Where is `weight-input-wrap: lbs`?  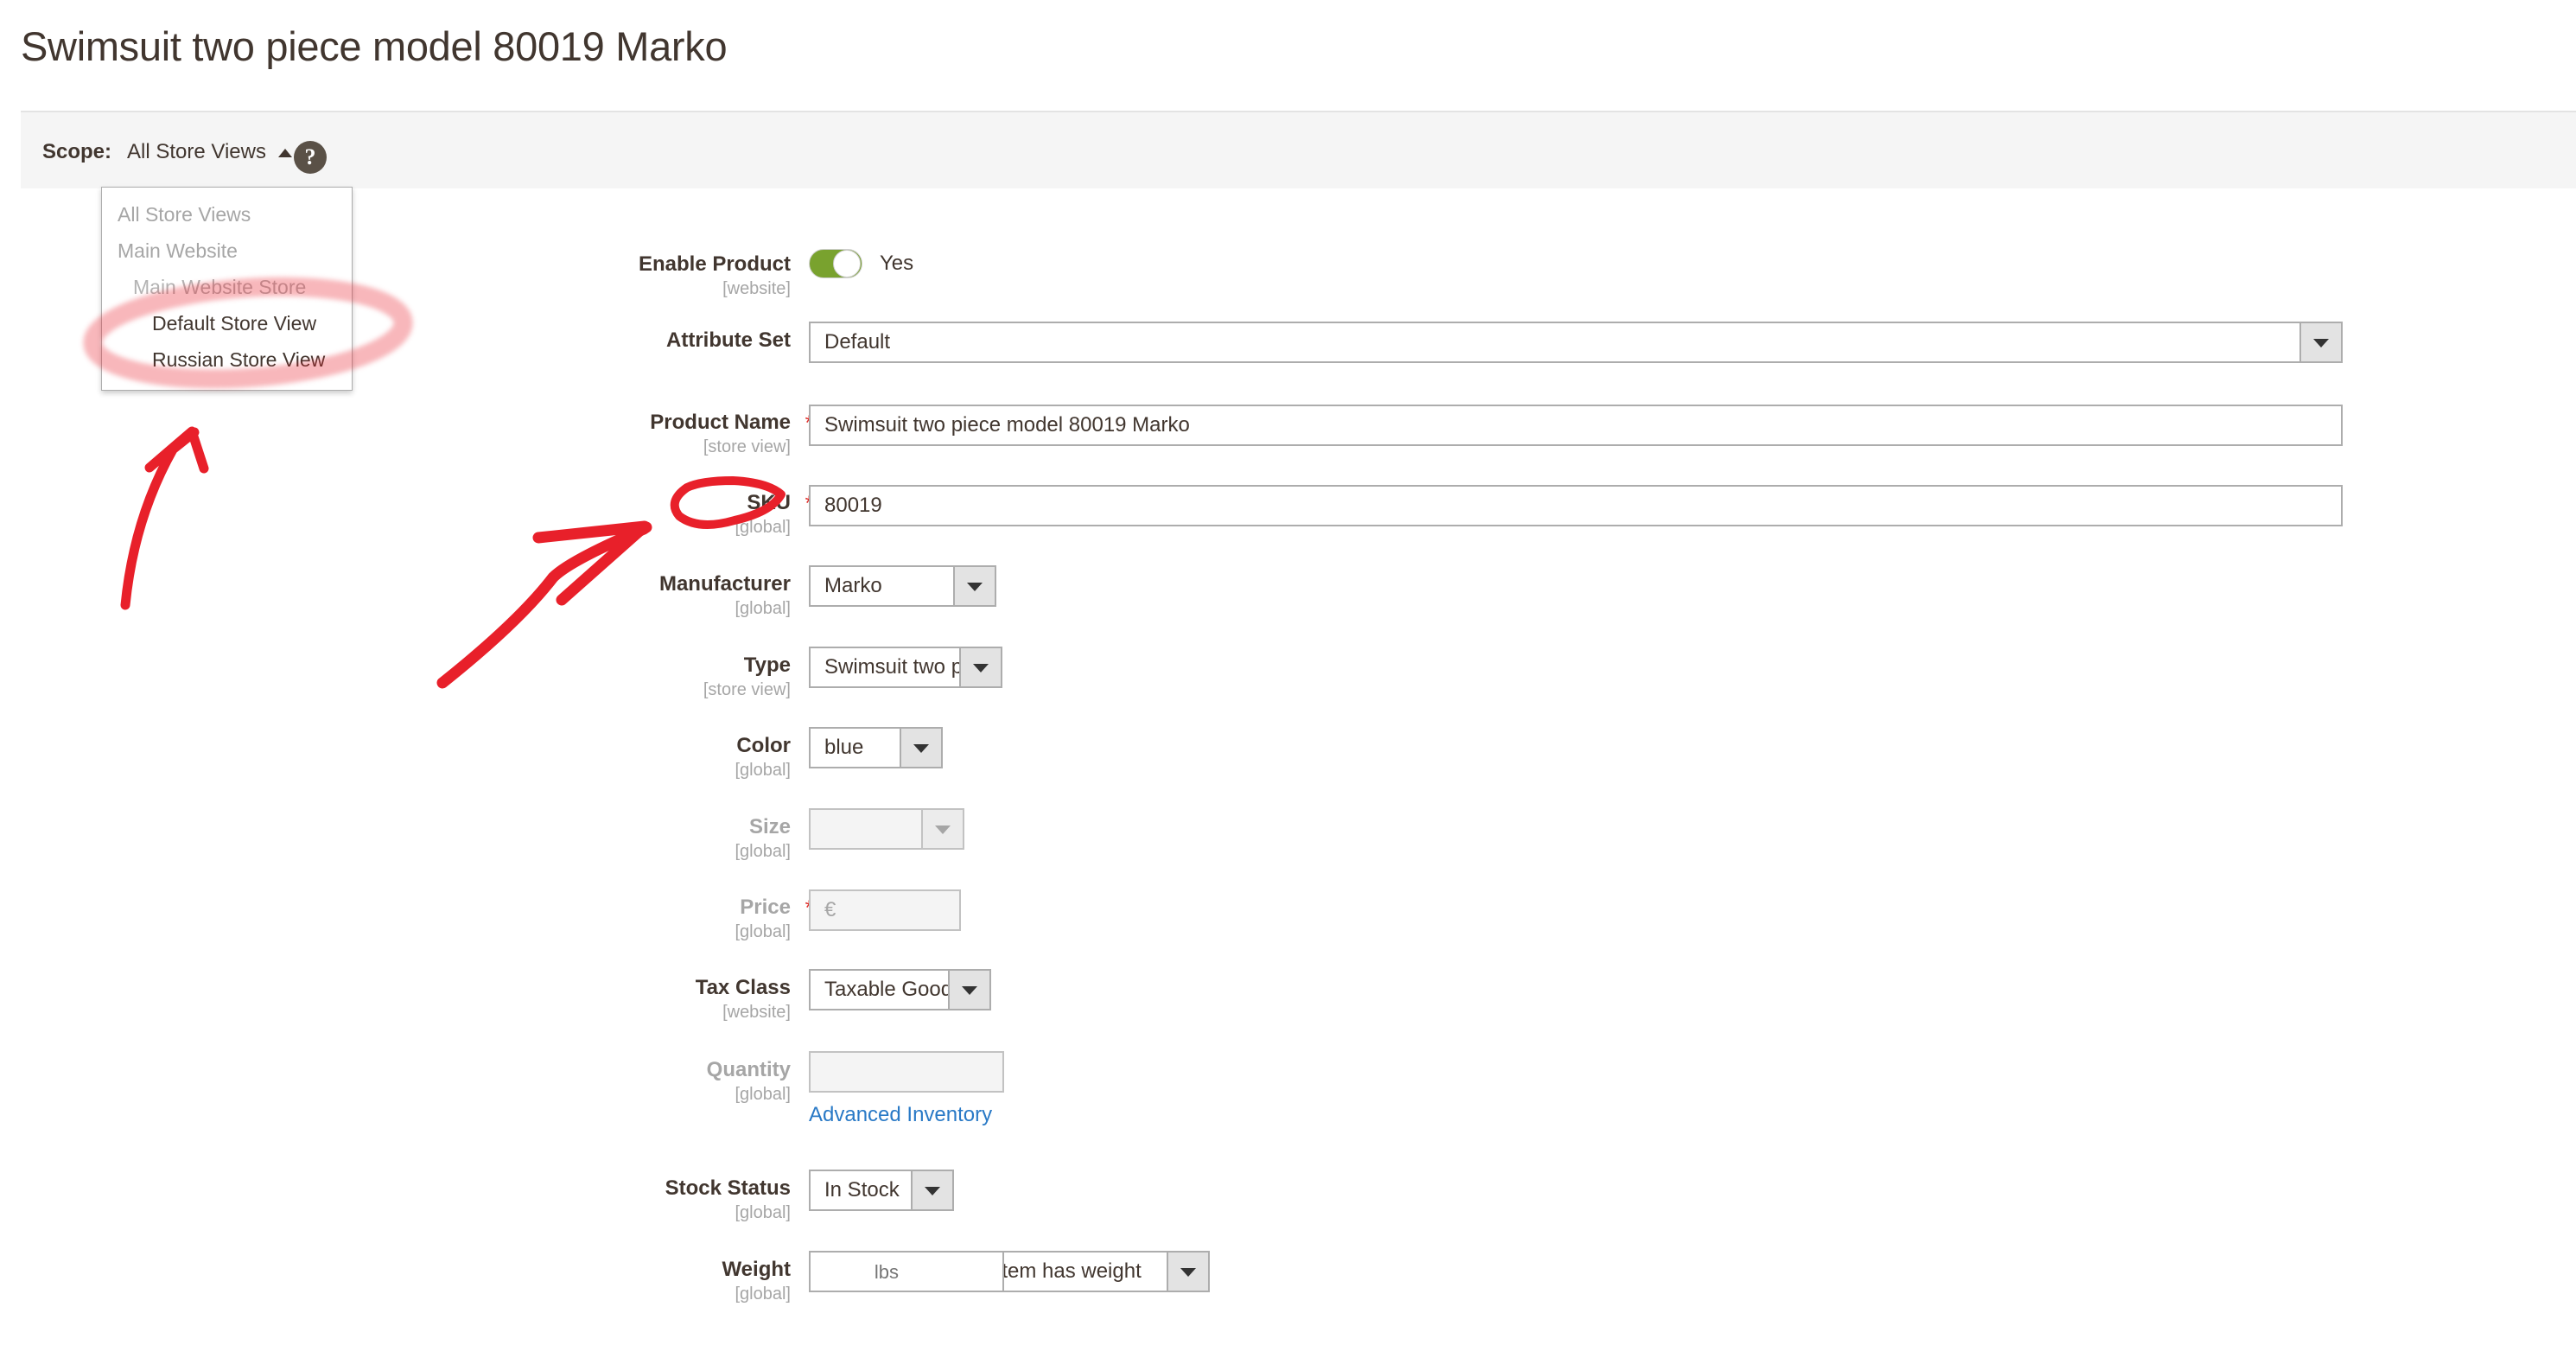 weight-input-wrap: lbs is located at coordinates (907, 1272).